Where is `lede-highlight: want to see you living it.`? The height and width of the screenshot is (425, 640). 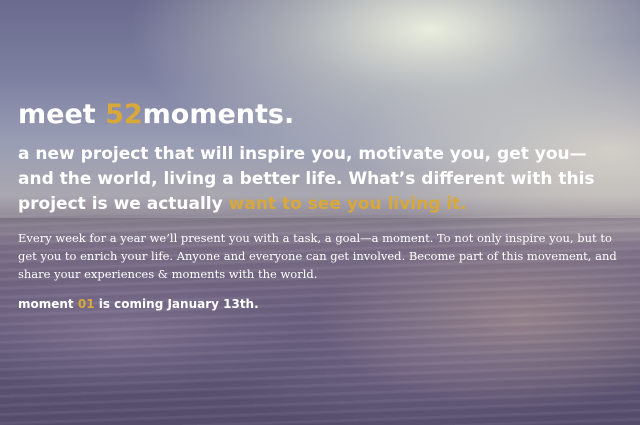
lede-highlight: want to see you living it. is located at coordinates (347, 204).